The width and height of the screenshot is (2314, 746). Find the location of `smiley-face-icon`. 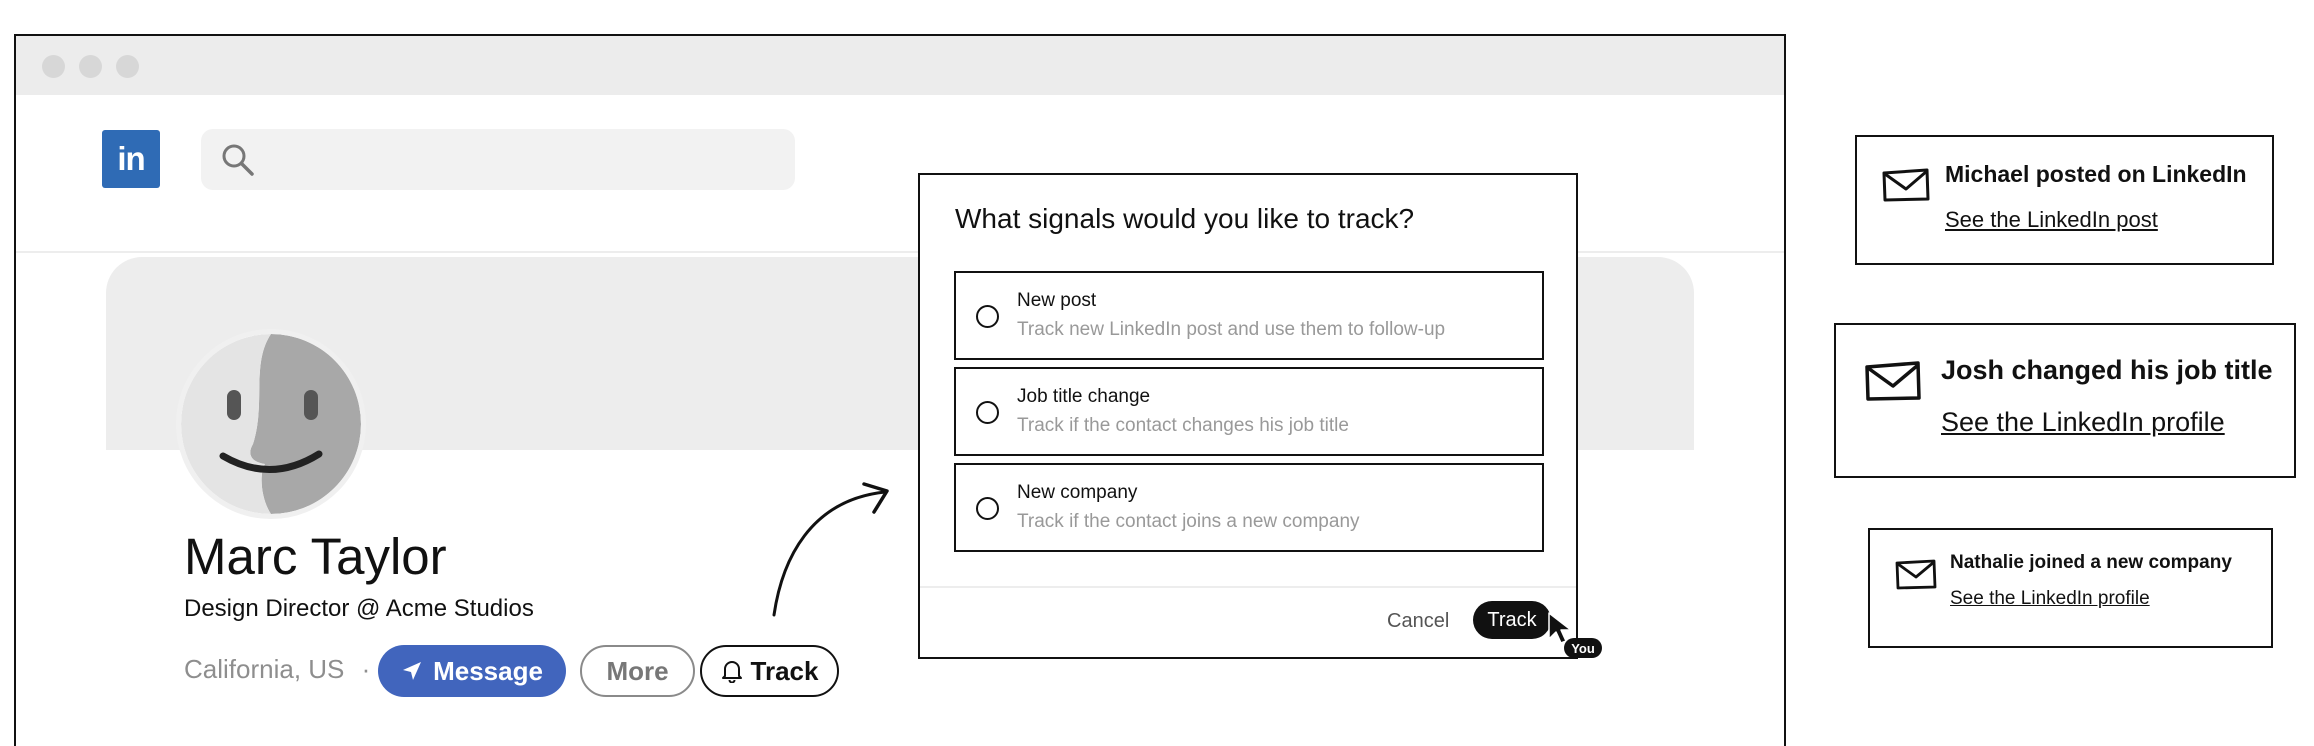

smiley-face-icon is located at coordinates (271, 424).